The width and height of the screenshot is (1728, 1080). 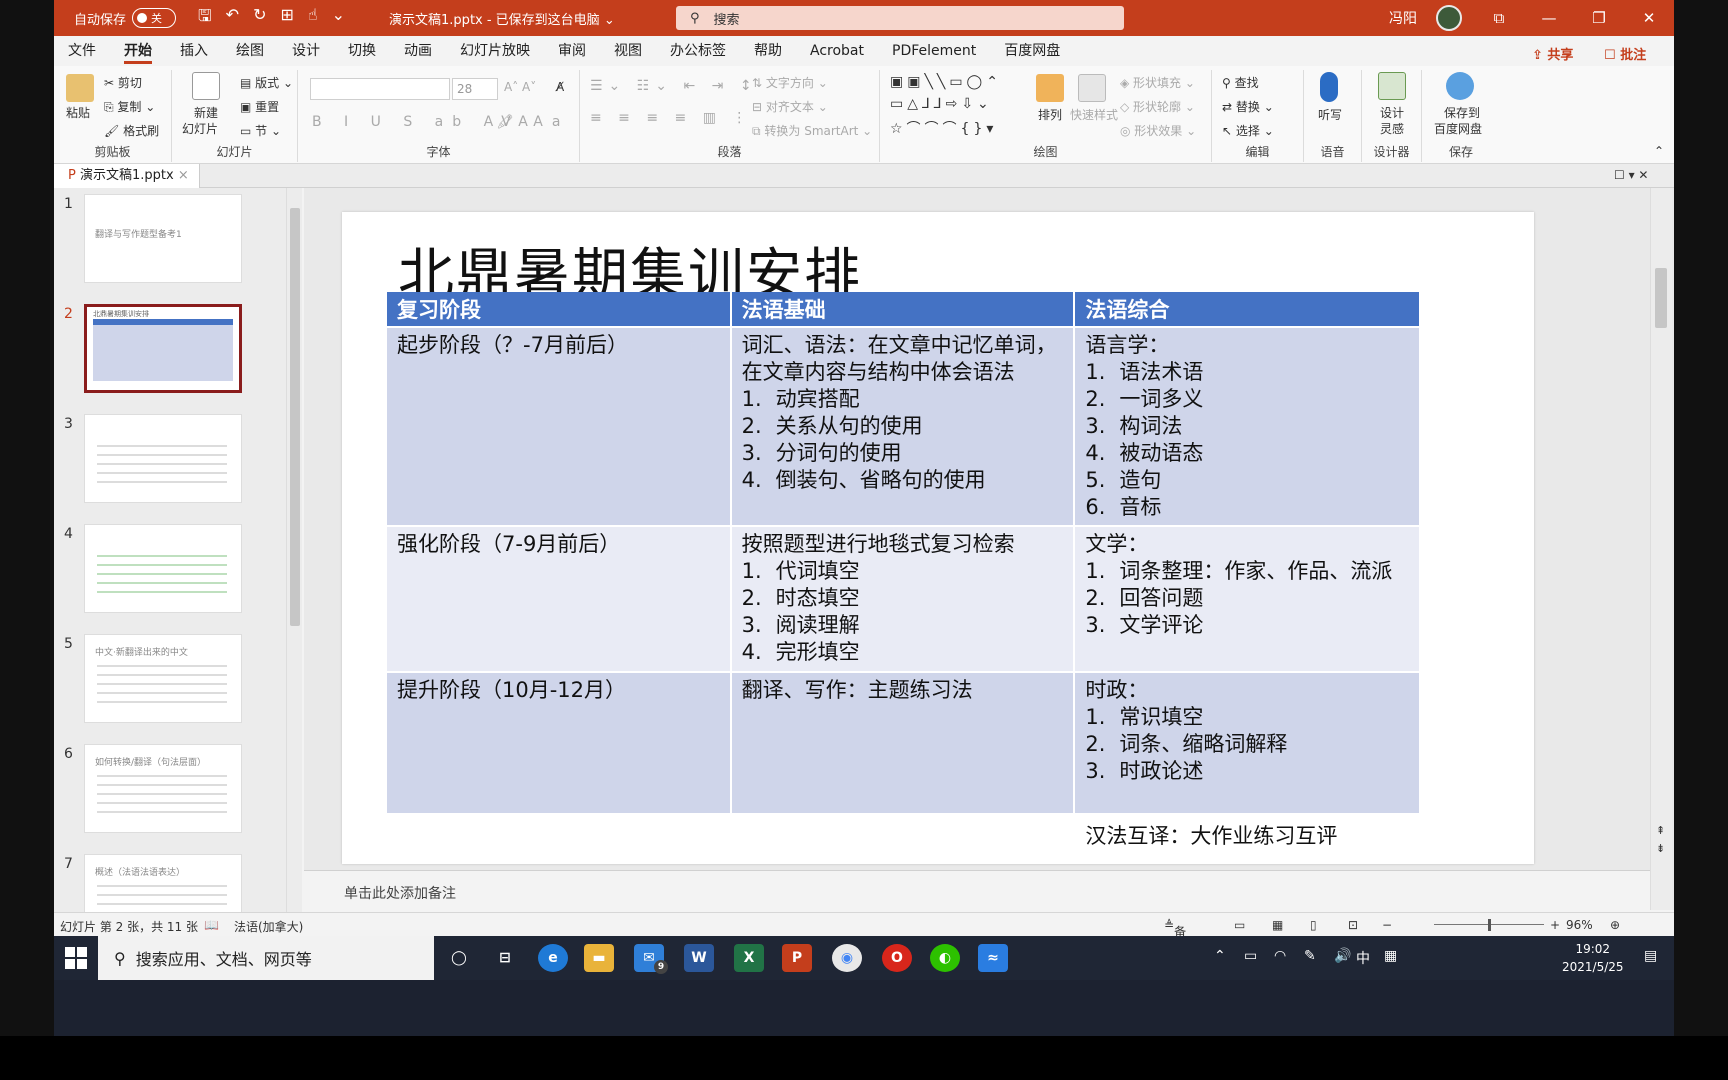 I want to click on layout-button: ▤ 版式 ⌄, so click(x=266, y=82).